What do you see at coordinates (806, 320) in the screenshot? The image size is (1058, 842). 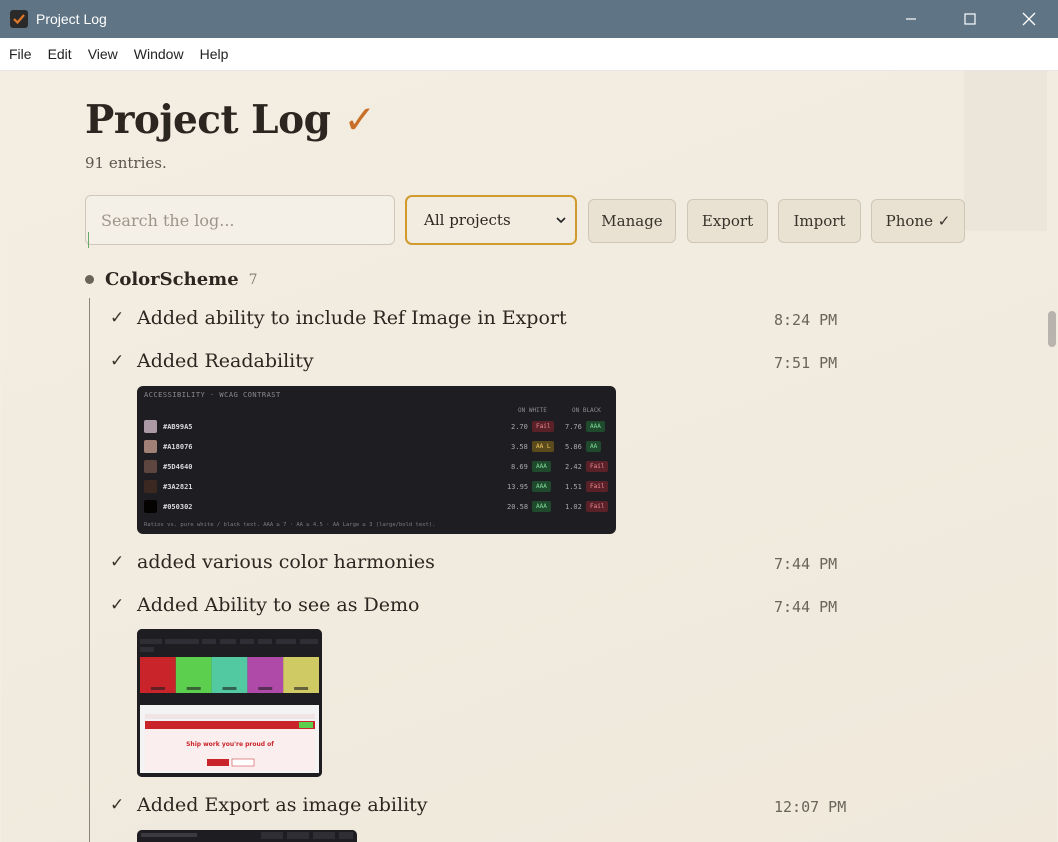 I see `entry-time: 8:24 PM` at bounding box center [806, 320].